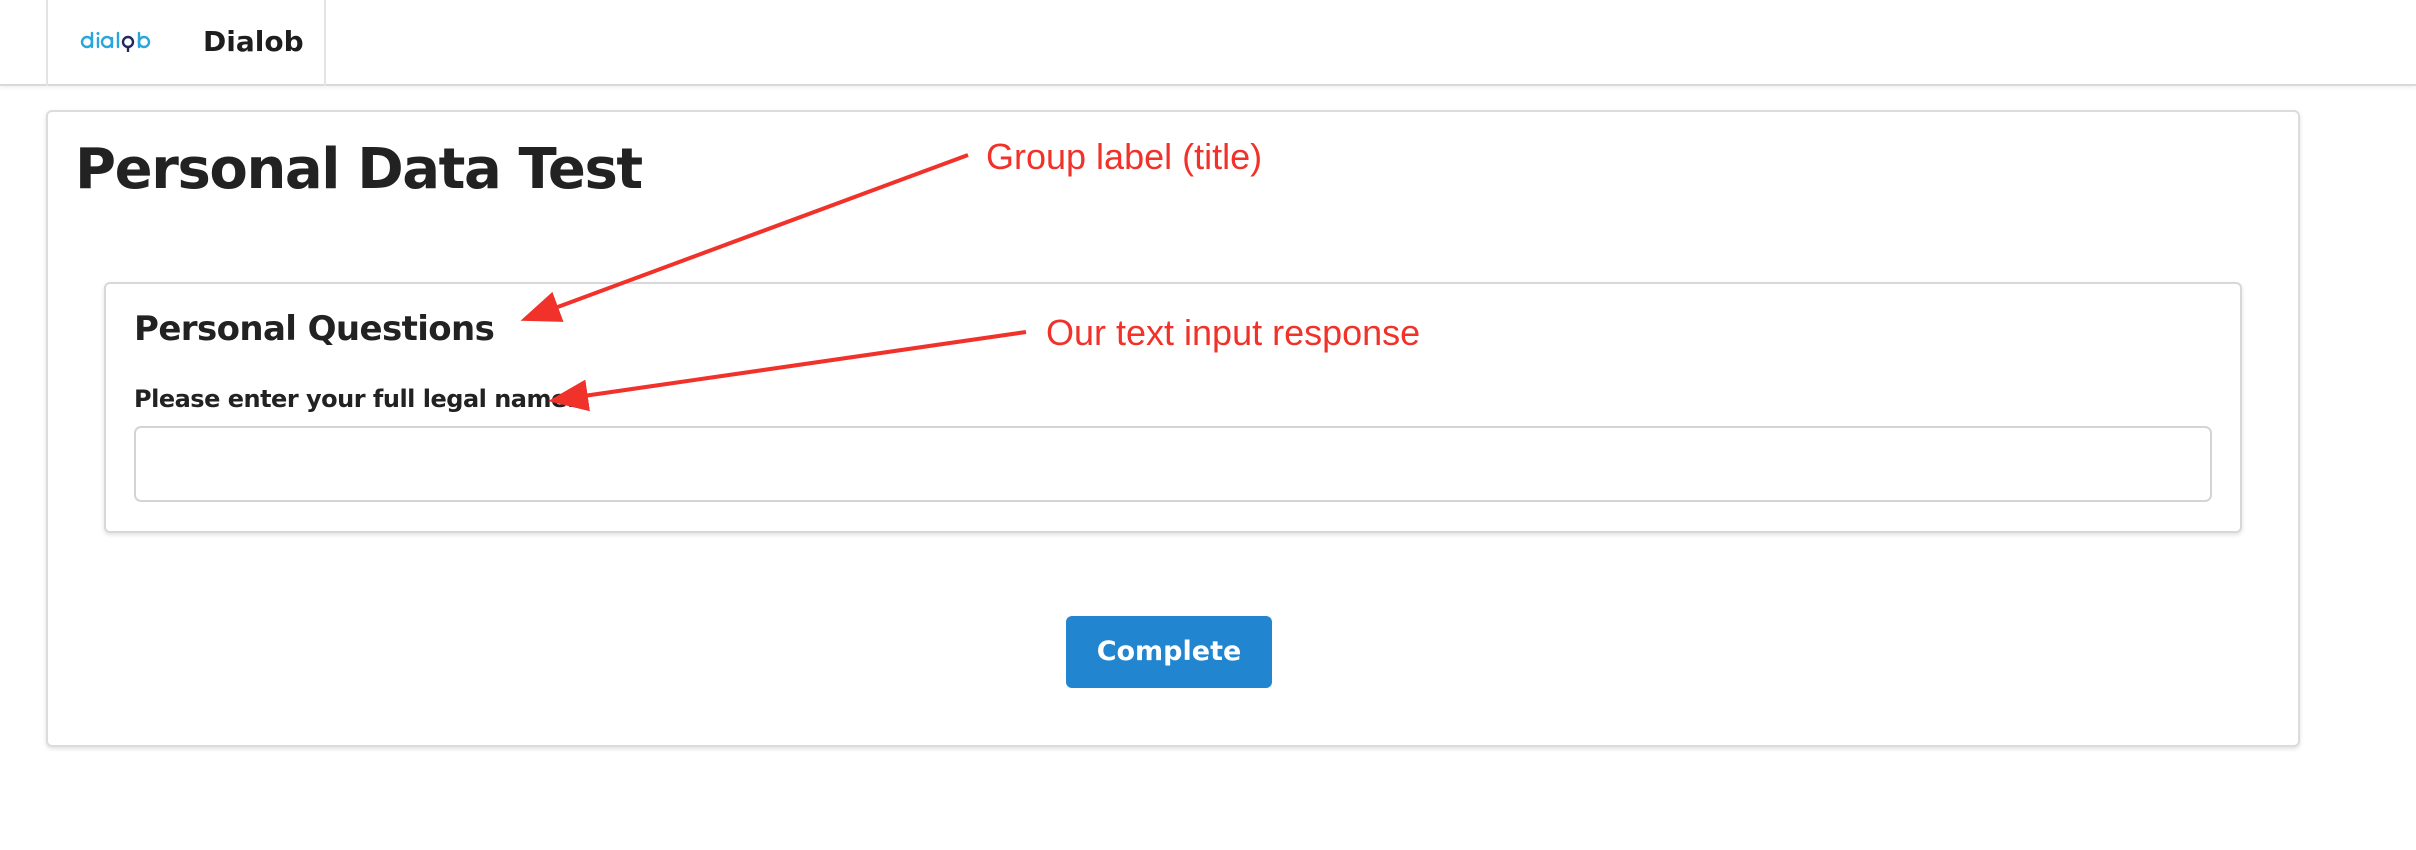  I want to click on top-menu-bar: Dialob, so click(1208, 43).